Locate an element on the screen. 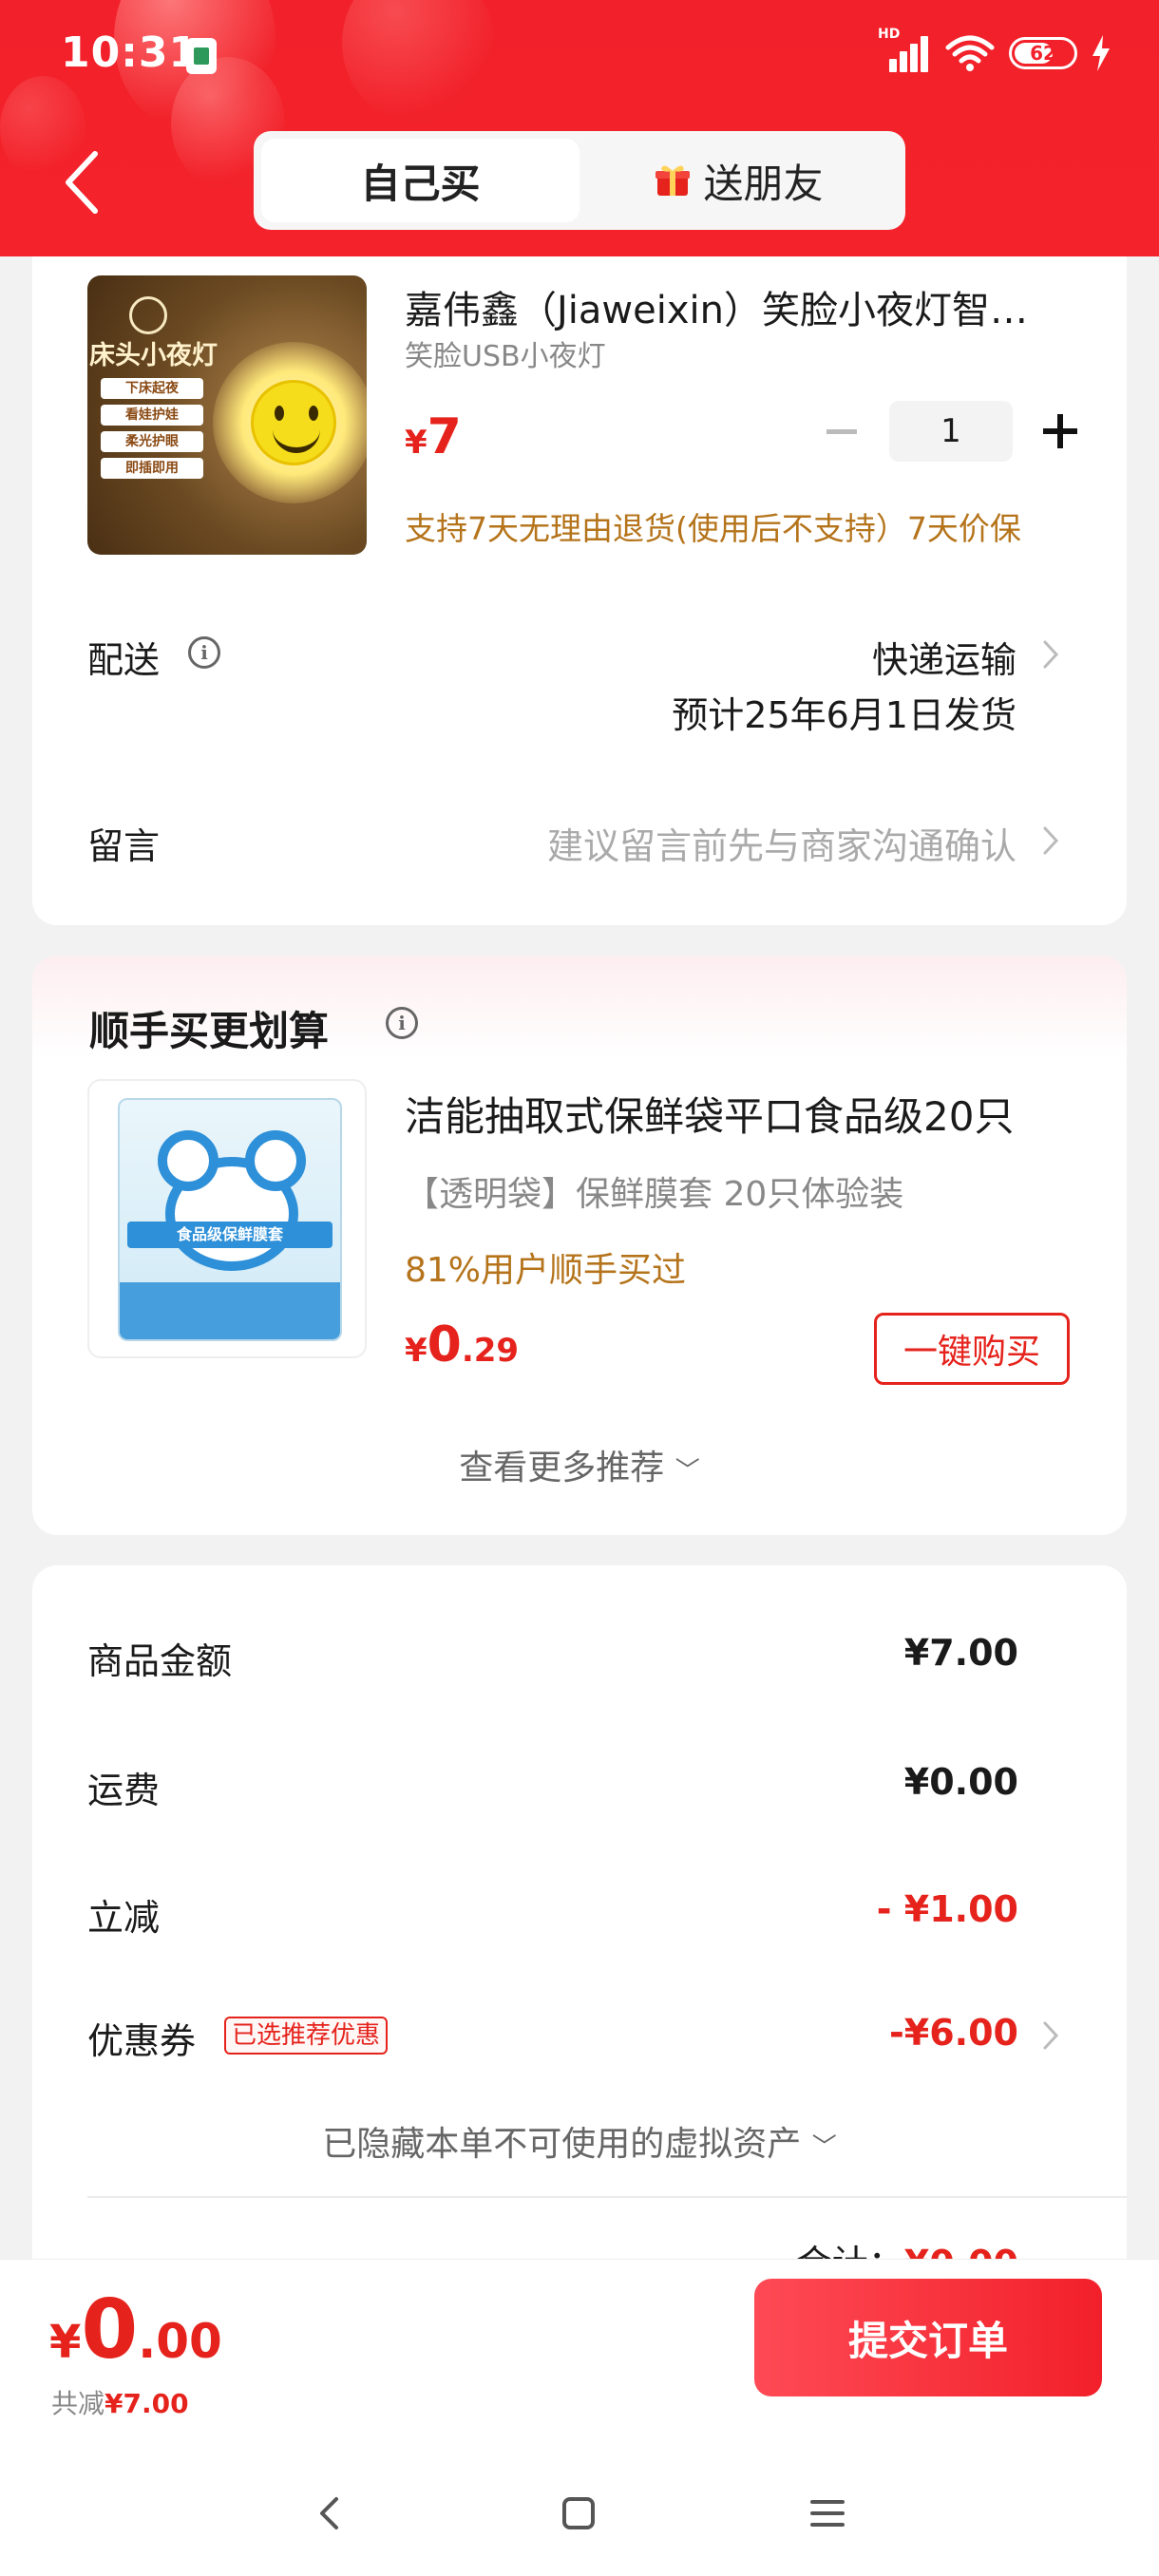 This screenshot has height=2576, width=1159. tab-send-to-friend: 送朋友 is located at coordinates (739, 180).